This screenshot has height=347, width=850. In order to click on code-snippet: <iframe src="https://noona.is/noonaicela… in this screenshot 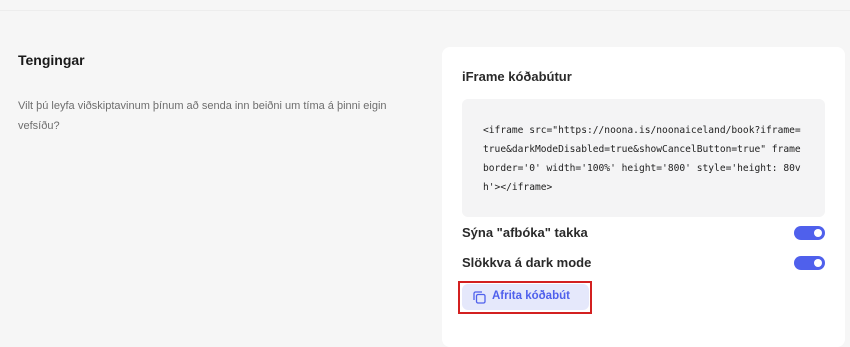, I will do `click(644, 159)`.